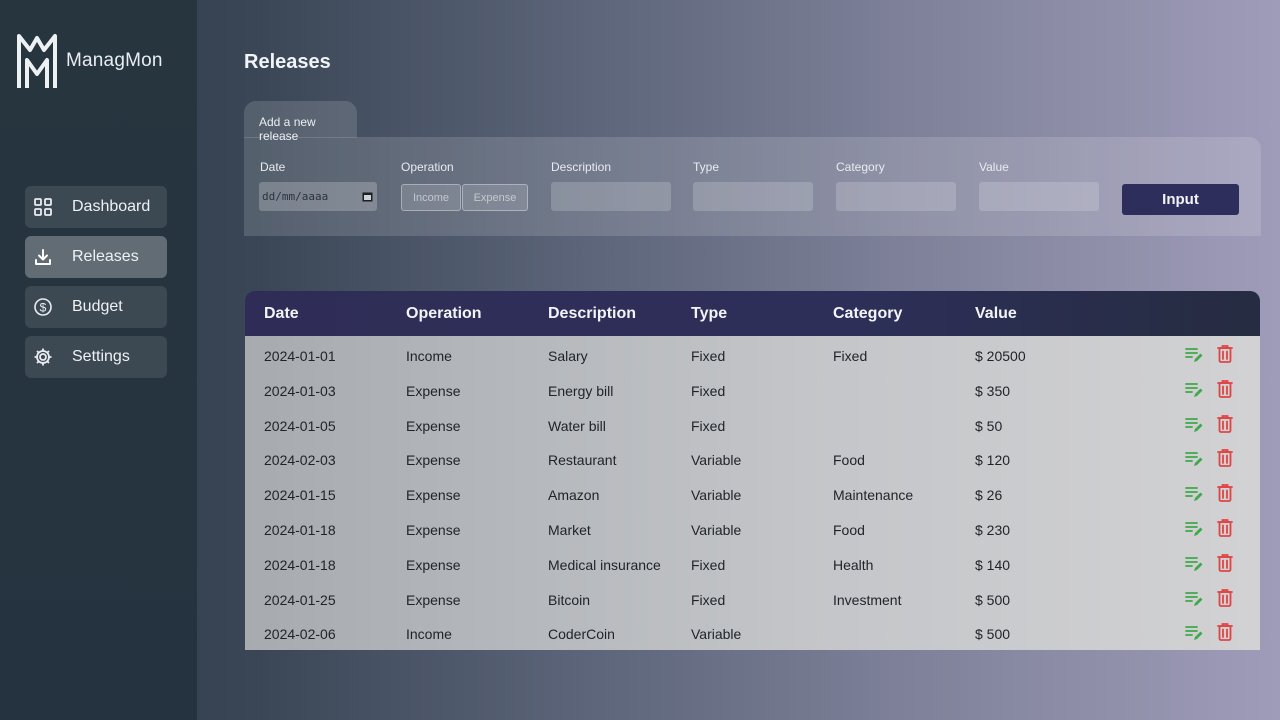  What do you see at coordinates (994, 167) in the screenshot?
I see `value-label: Value` at bounding box center [994, 167].